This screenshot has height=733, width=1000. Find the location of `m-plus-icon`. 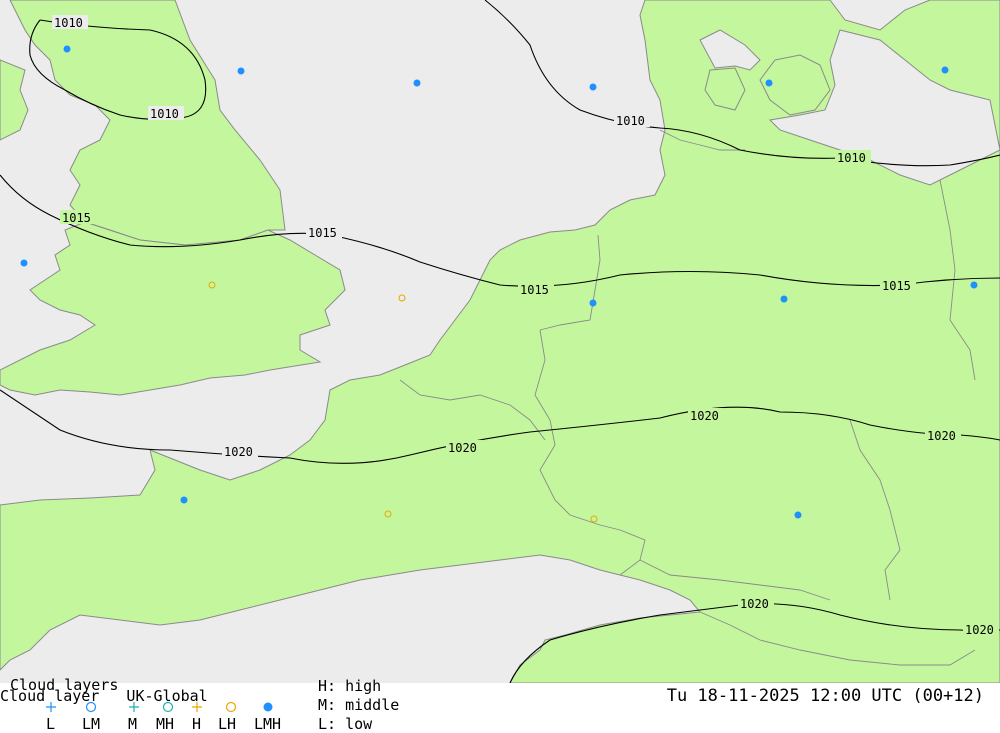

m-plus-icon is located at coordinates (134, 707).